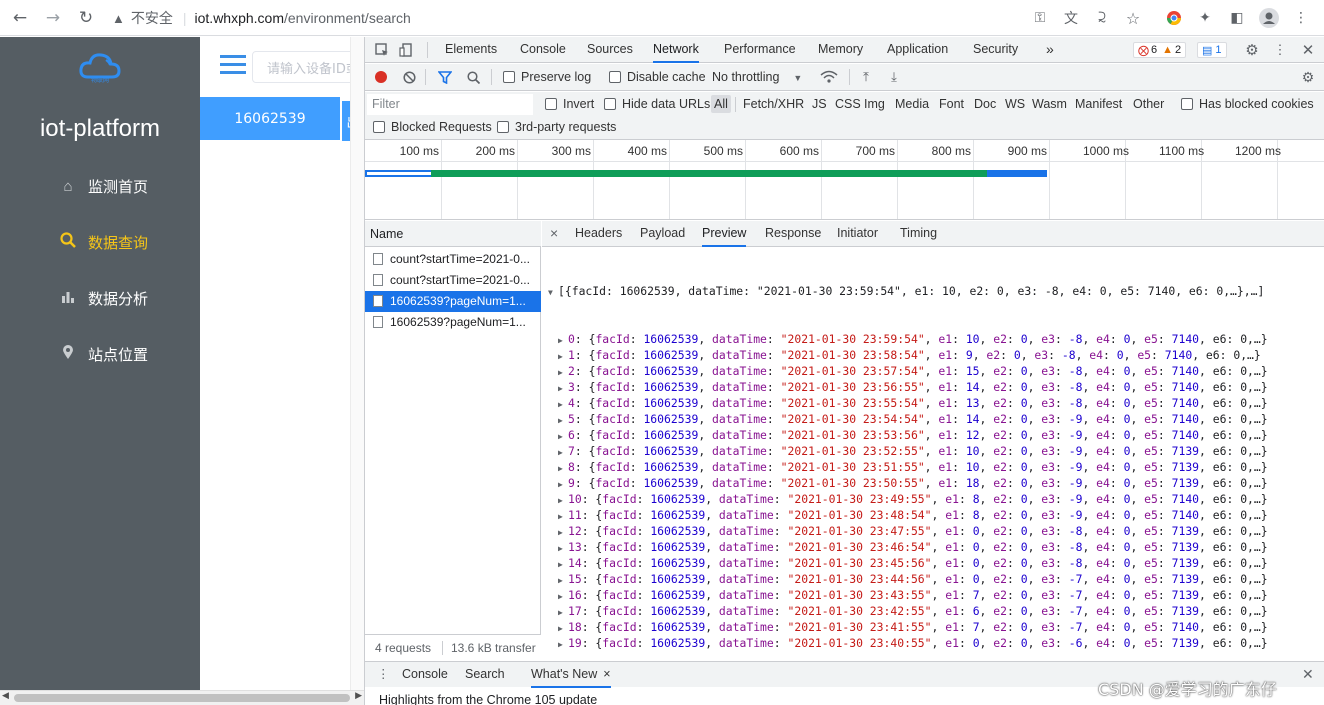 This screenshot has width=1324, height=705. What do you see at coordinates (1098, 104) in the screenshot?
I see `filter-type-manifest: Manifest` at bounding box center [1098, 104].